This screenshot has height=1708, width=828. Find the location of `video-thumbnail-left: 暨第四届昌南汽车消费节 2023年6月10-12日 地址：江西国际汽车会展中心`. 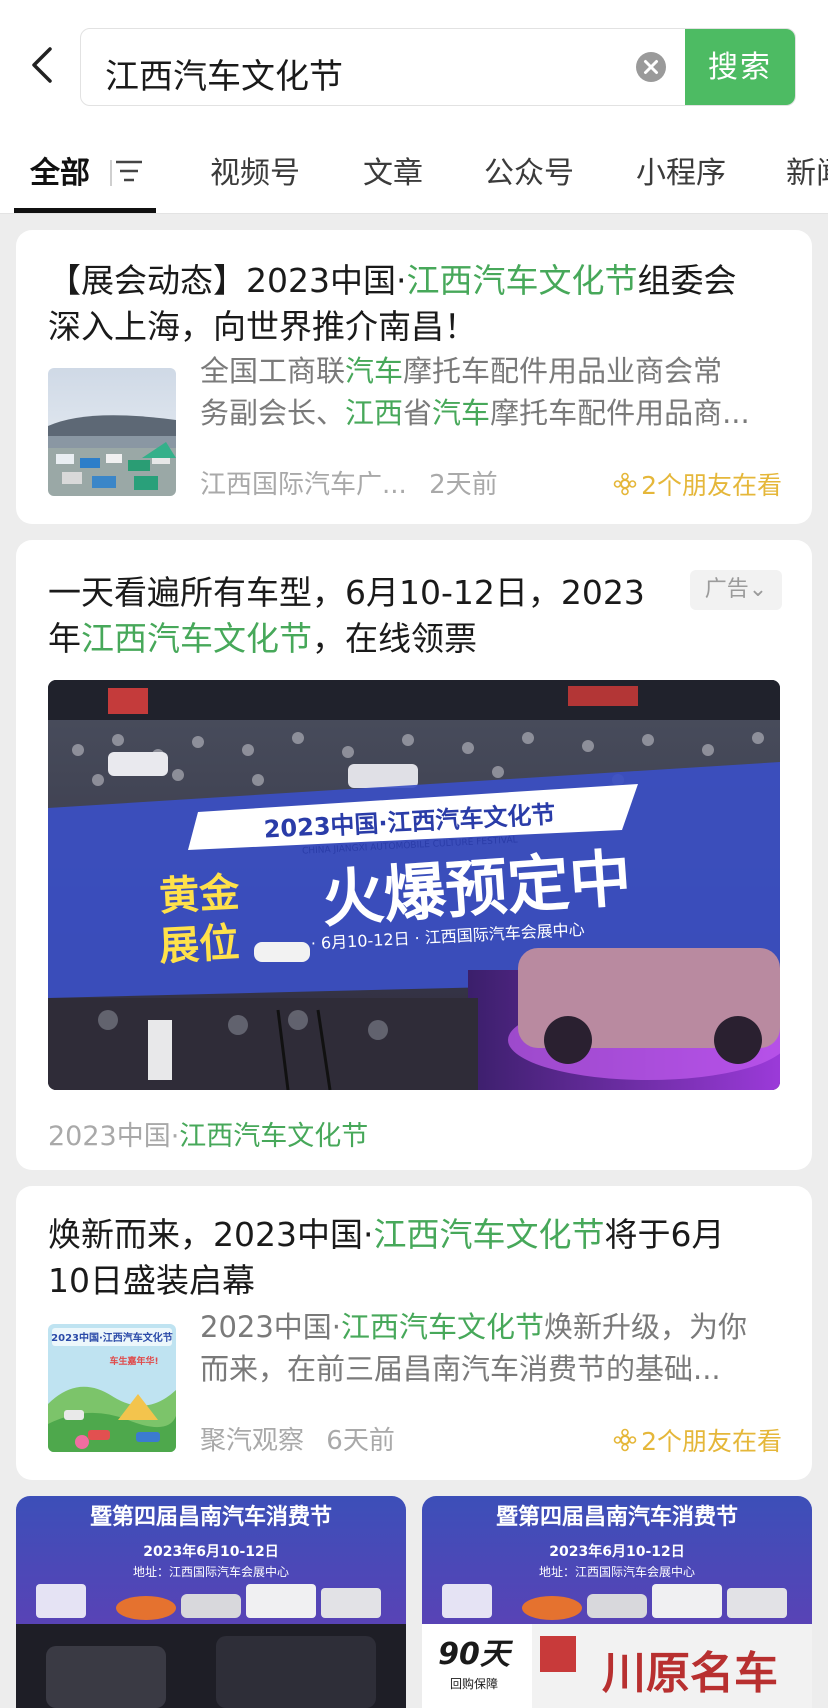

video-thumbnail-left: 暨第四届昌南汽车消费节 2023年6月10-12日 地址：江西国际汽车会展中心 is located at coordinates (211, 1602).